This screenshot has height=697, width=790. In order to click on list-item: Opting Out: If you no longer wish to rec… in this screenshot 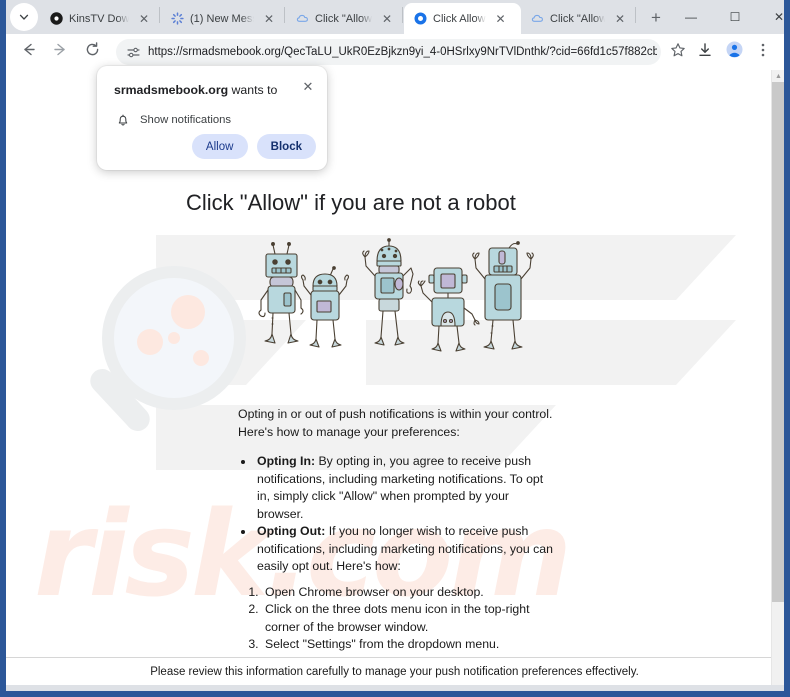, I will do `click(406, 549)`.